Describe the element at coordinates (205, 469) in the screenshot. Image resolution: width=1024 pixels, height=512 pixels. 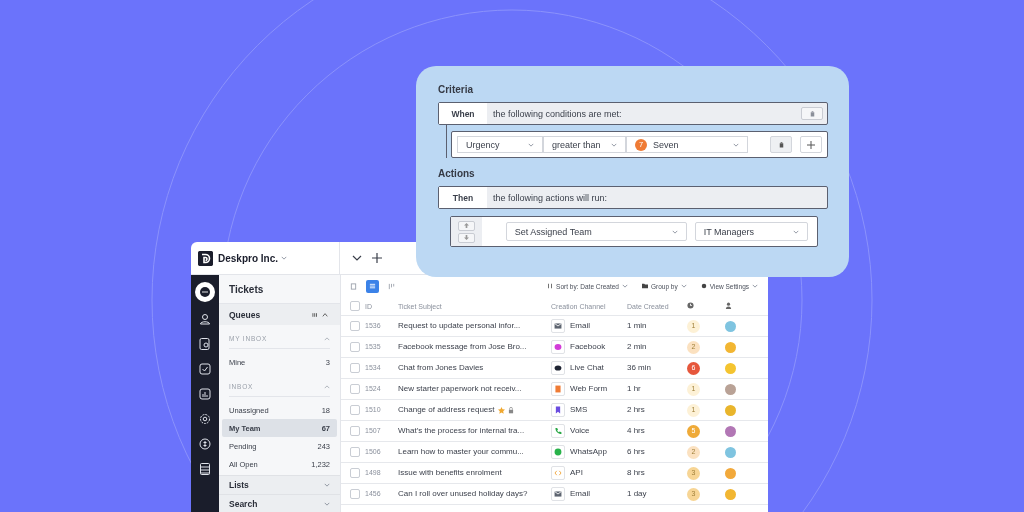
I see `table-icon` at that location.